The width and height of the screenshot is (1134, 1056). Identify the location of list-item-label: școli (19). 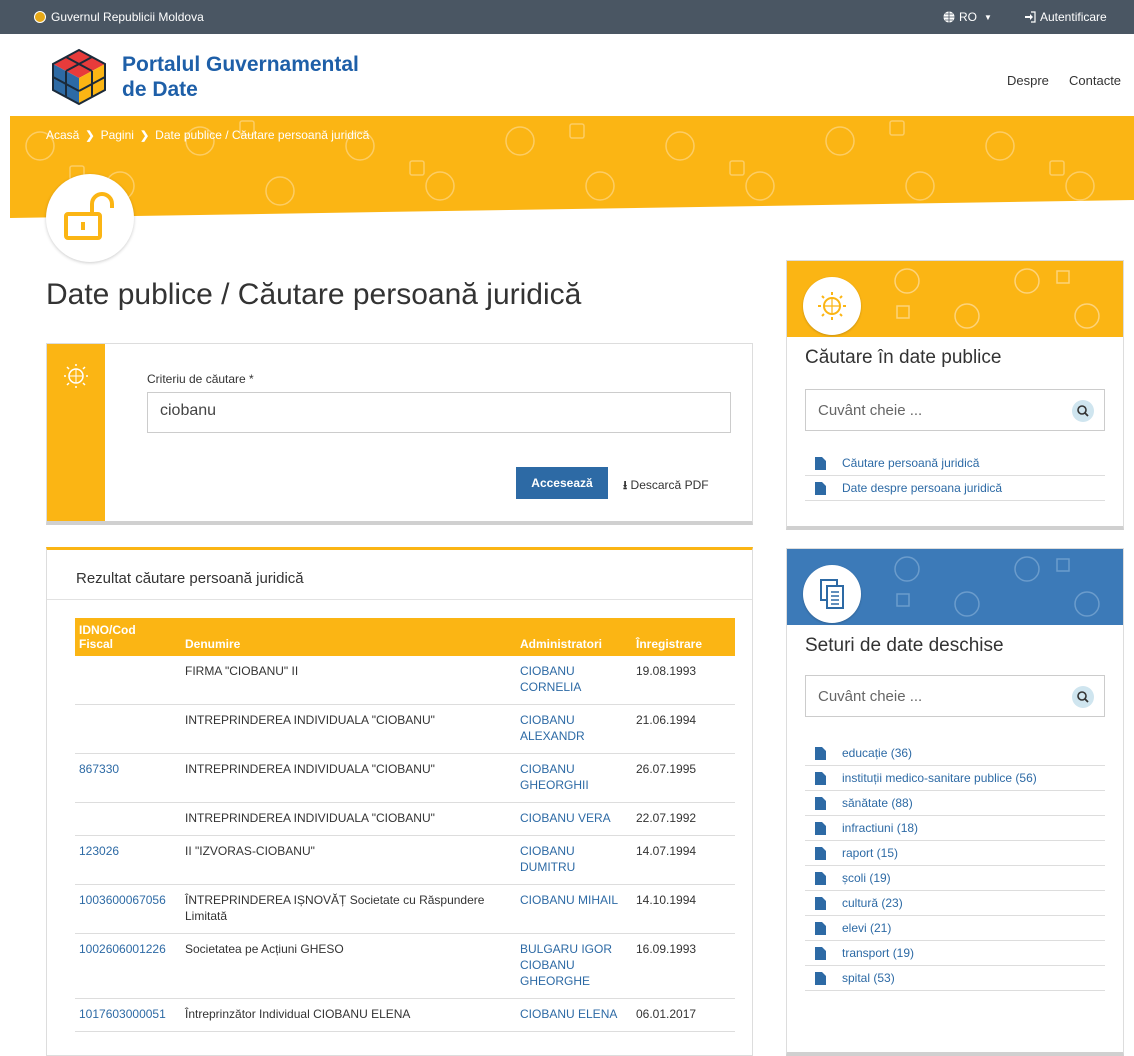
(866, 878).